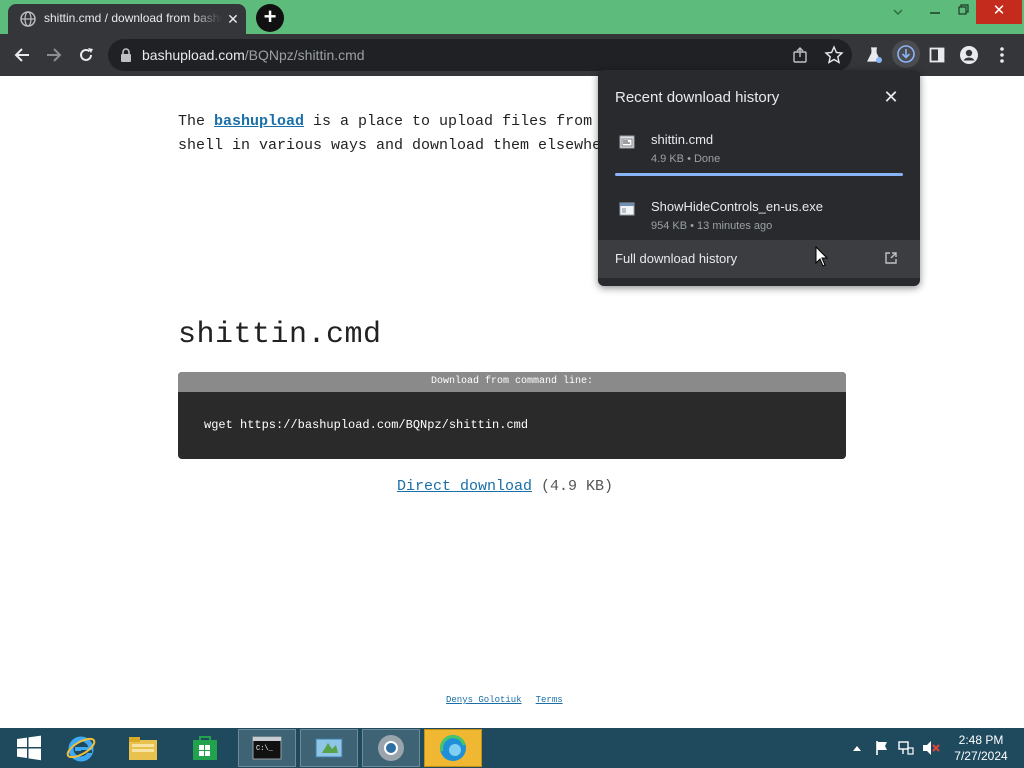 The width and height of the screenshot is (1024, 768). Describe the element at coordinates (512, 748) in the screenshot. I see `windows-taskbar: C:\_ 2:48 PM 7/27/2024` at that location.